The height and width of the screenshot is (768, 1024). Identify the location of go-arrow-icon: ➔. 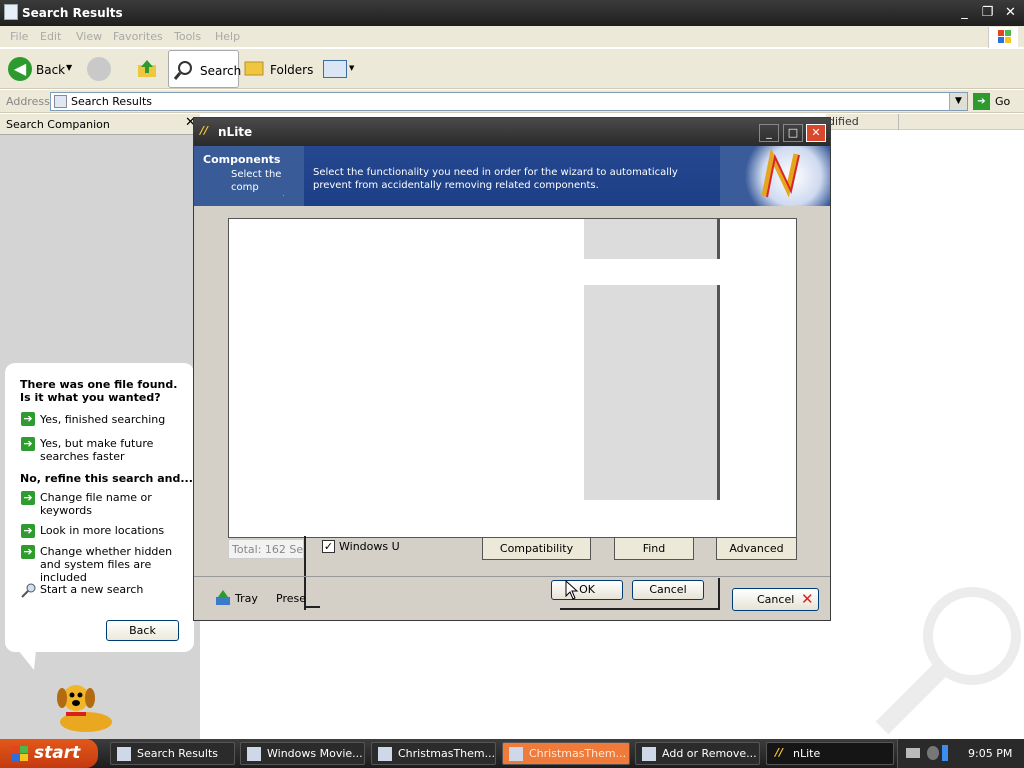
(981, 101).